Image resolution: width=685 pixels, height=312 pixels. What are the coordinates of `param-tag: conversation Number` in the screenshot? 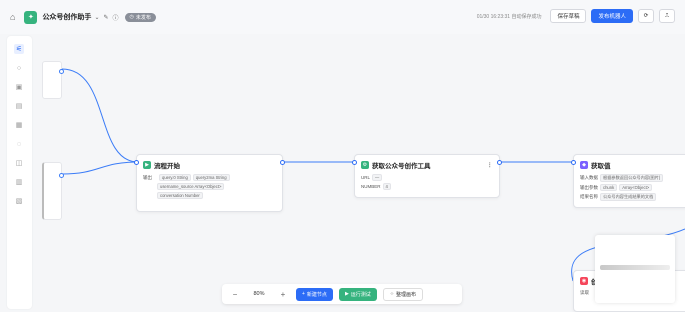 It's located at (180, 195).